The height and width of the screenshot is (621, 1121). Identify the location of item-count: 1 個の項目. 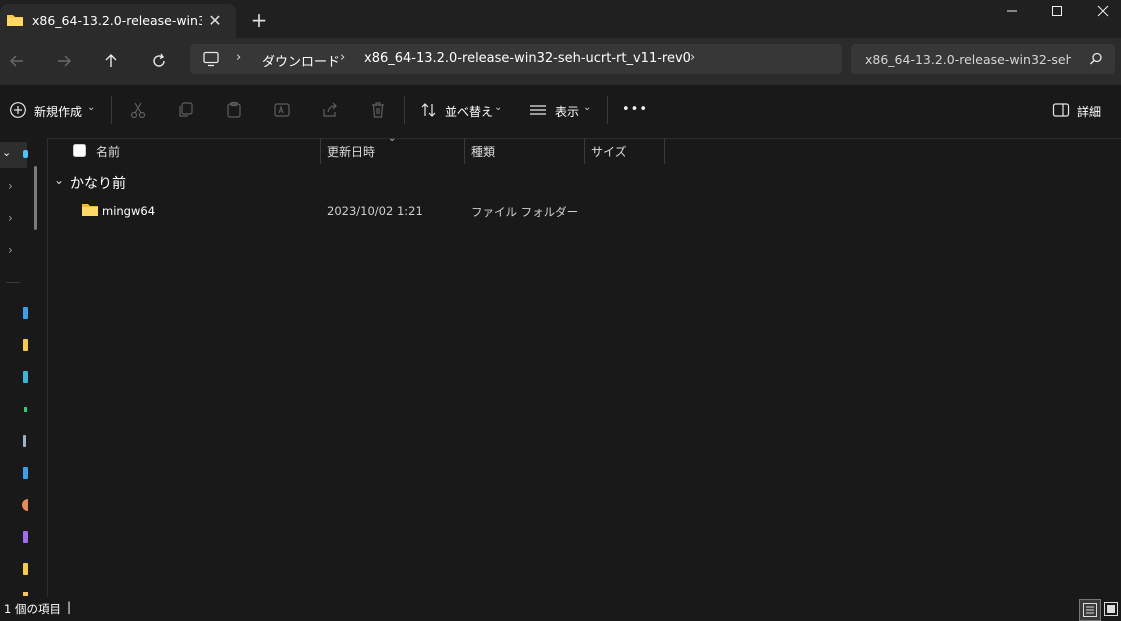
(32, 609).